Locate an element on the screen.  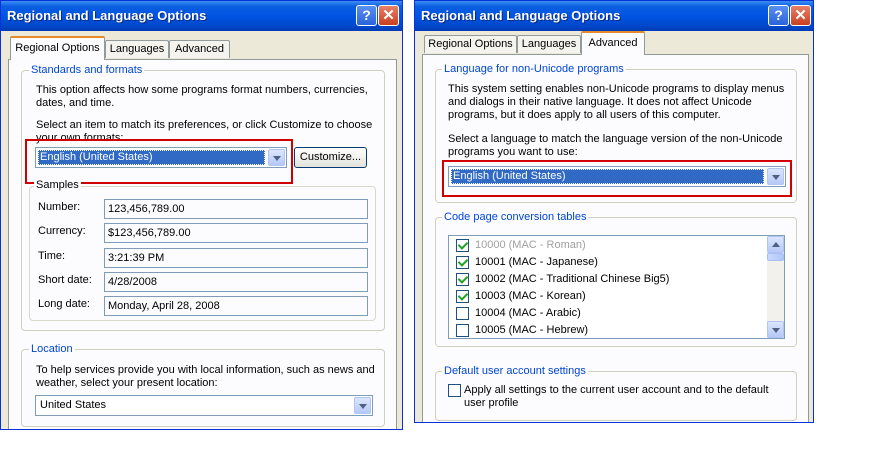
code-page-label: 10004 (MAC - Arabic) is located at coordinates (528, 313).